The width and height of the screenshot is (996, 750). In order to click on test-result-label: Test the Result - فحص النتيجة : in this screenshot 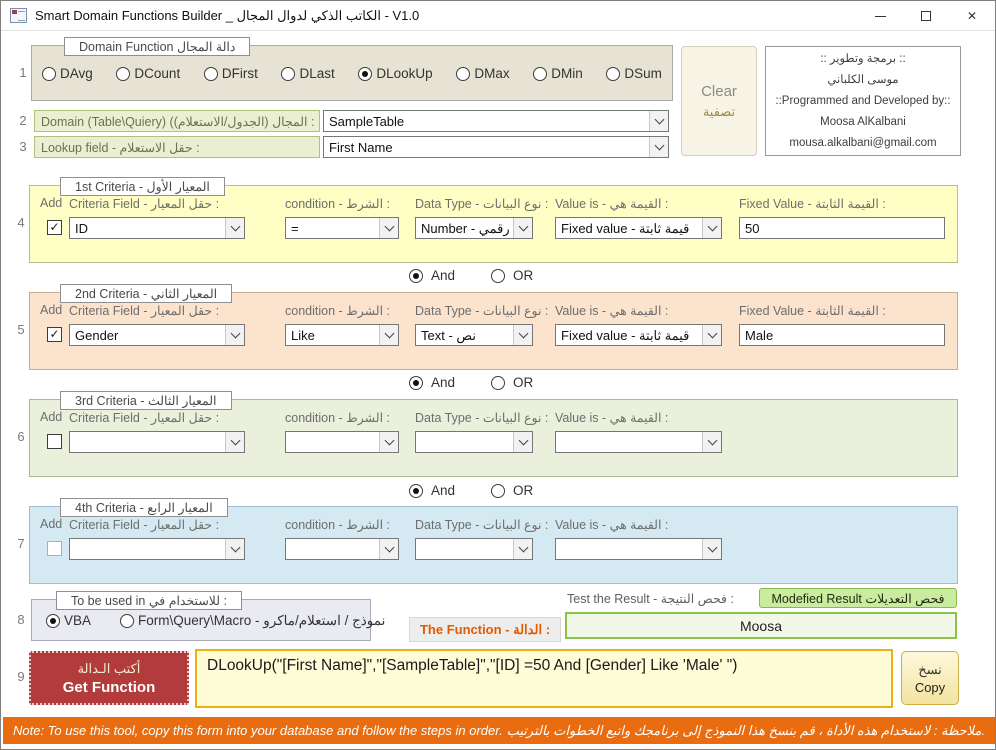, I will do `click(650, 599)`.